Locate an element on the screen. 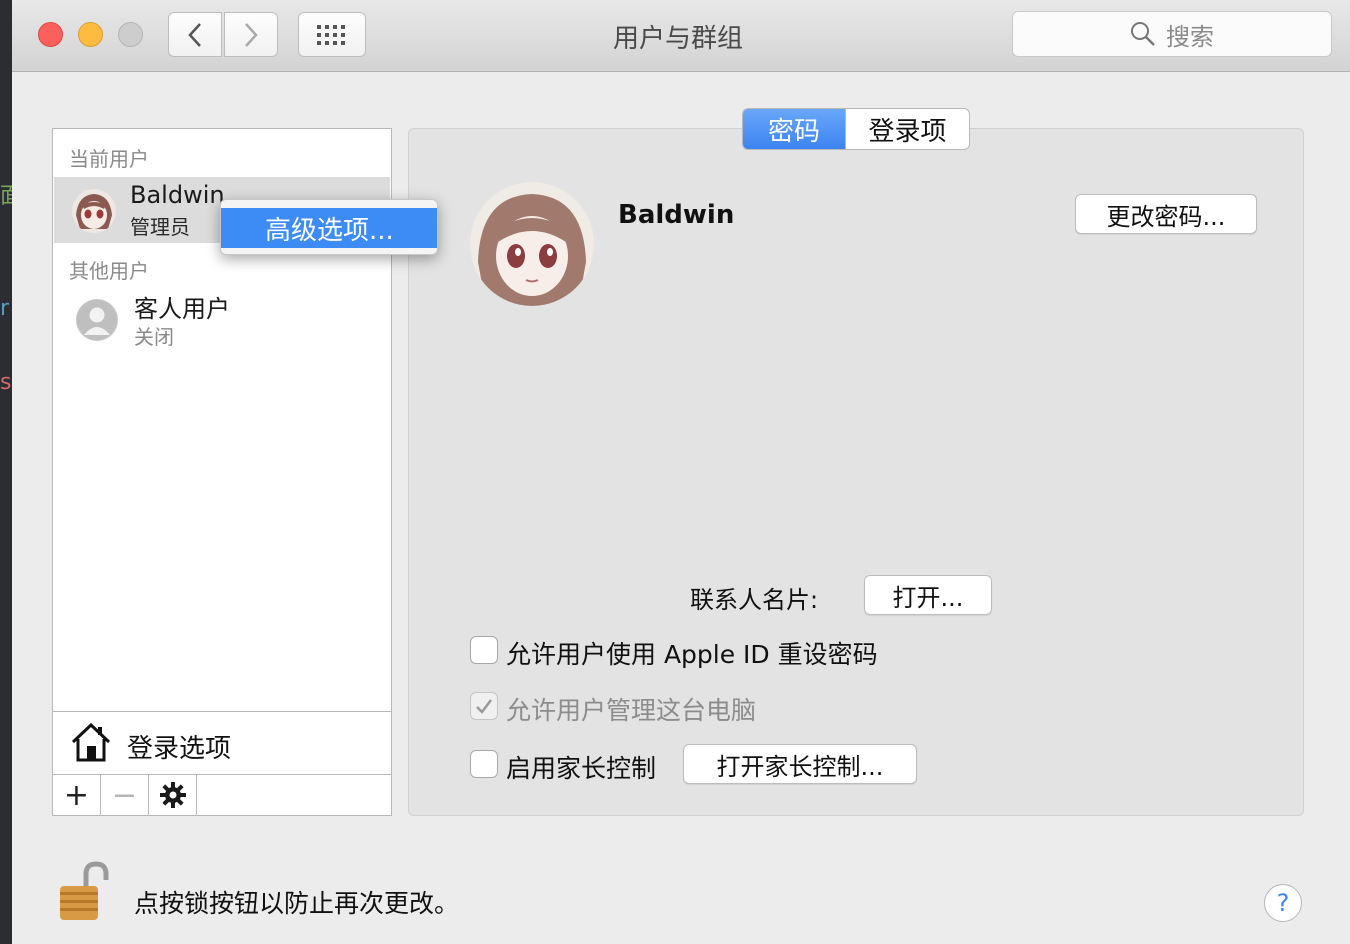 The width and height of the screenshot is (1350, 944). list-toolbar: + − is located at coordinates (222, 795).